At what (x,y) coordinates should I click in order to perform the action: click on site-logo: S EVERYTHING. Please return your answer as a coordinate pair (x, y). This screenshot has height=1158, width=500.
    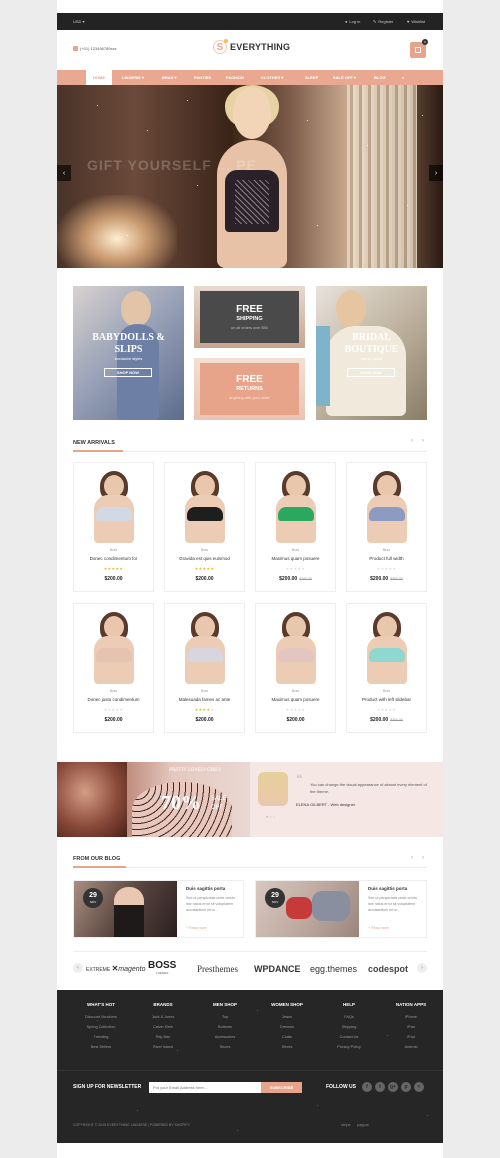
    Looking at the image, I should click on (251, 46).